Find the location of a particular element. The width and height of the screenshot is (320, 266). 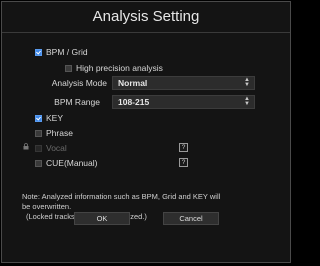

cancel-button: Cancel is located at coordinates (191, 218).